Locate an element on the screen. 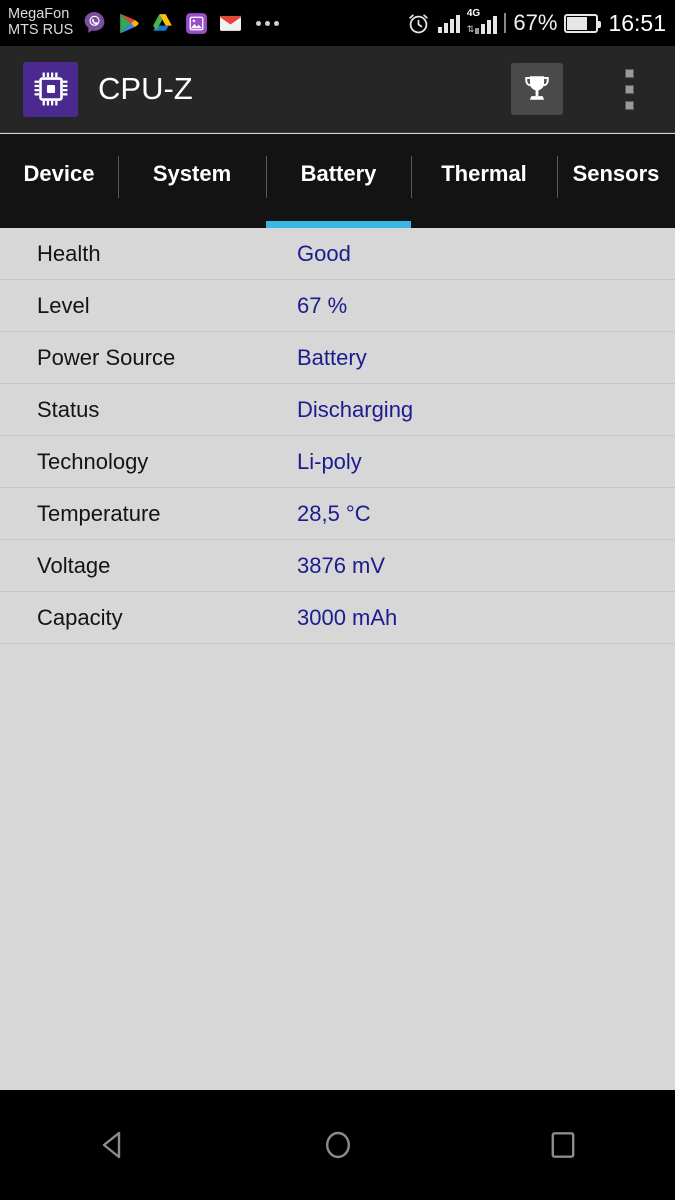 This screenshot has height=1200, width=675. tab-bar: Device System Battery Thermal Sensors is located at coordinates (337, 181).